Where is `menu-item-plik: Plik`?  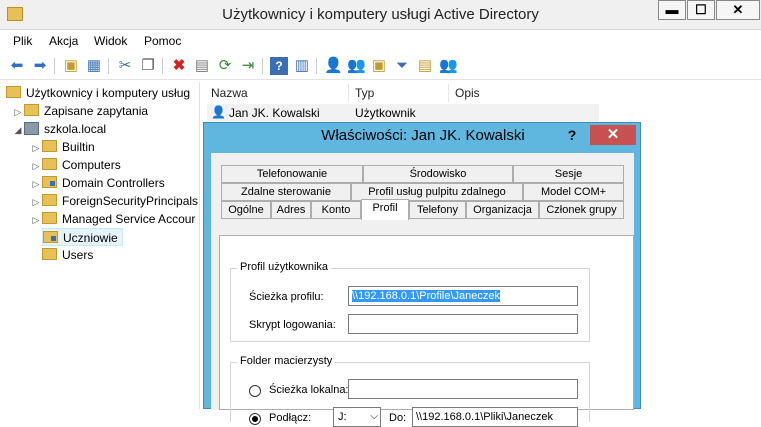
menu-item-plik: Plik is located at coordinates (22, 41).